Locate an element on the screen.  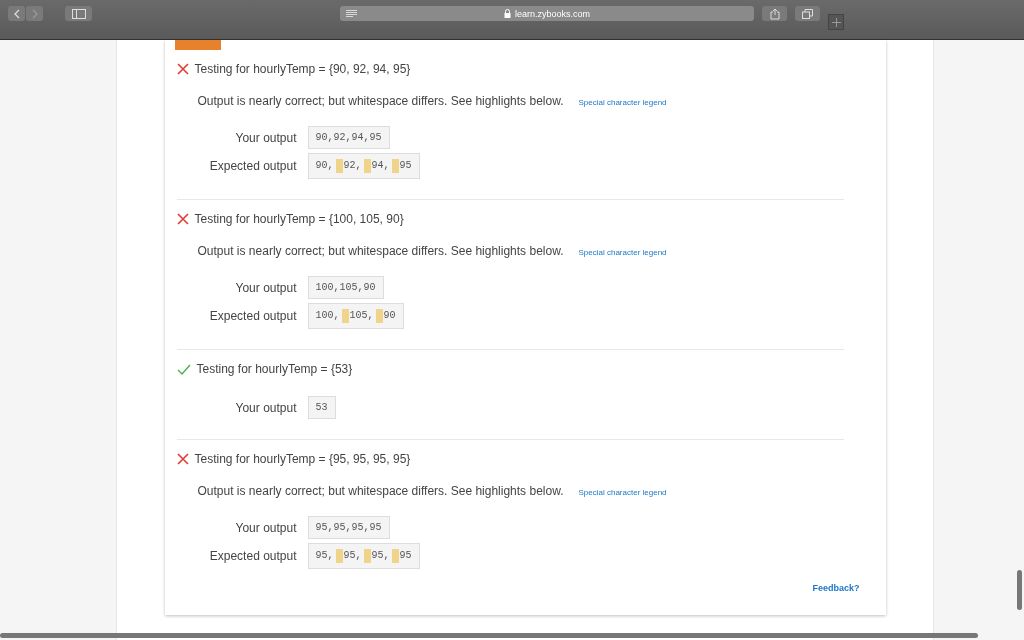
plus-icon is located at coordinates (836, 22).